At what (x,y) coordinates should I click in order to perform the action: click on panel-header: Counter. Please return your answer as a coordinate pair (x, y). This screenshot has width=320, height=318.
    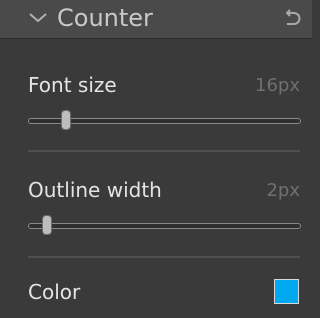
    Looking at the image, I should click on (156, 19).